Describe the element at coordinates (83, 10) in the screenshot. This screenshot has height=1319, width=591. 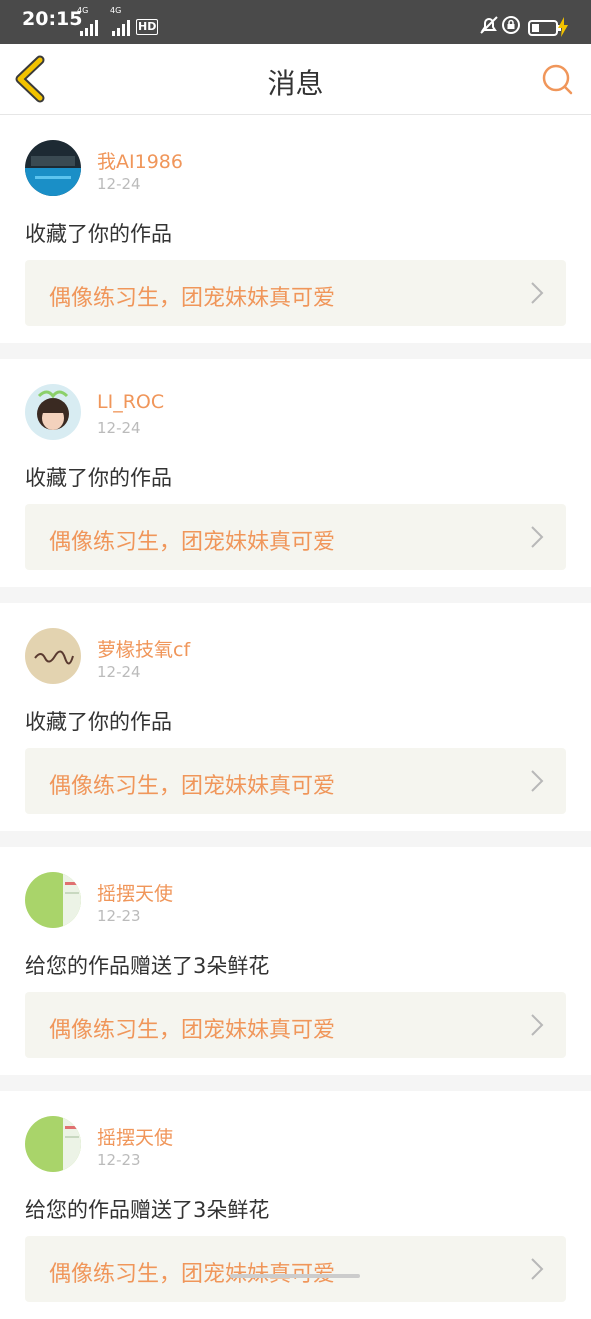
I see `network-type-1: 4G` at that location.